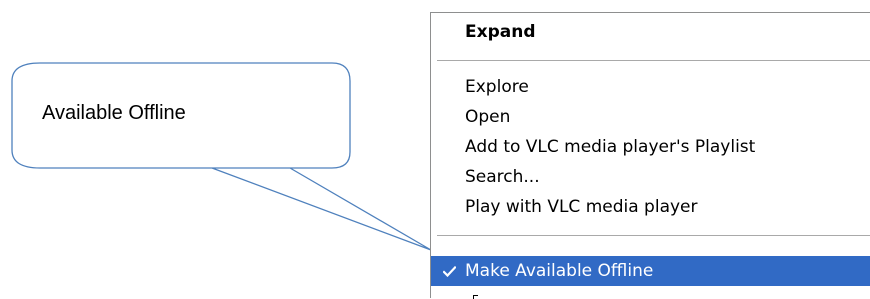  Describe the element at coordinates (650, 117) in the screenshot. I see `menu-item-open: Open` at that location.